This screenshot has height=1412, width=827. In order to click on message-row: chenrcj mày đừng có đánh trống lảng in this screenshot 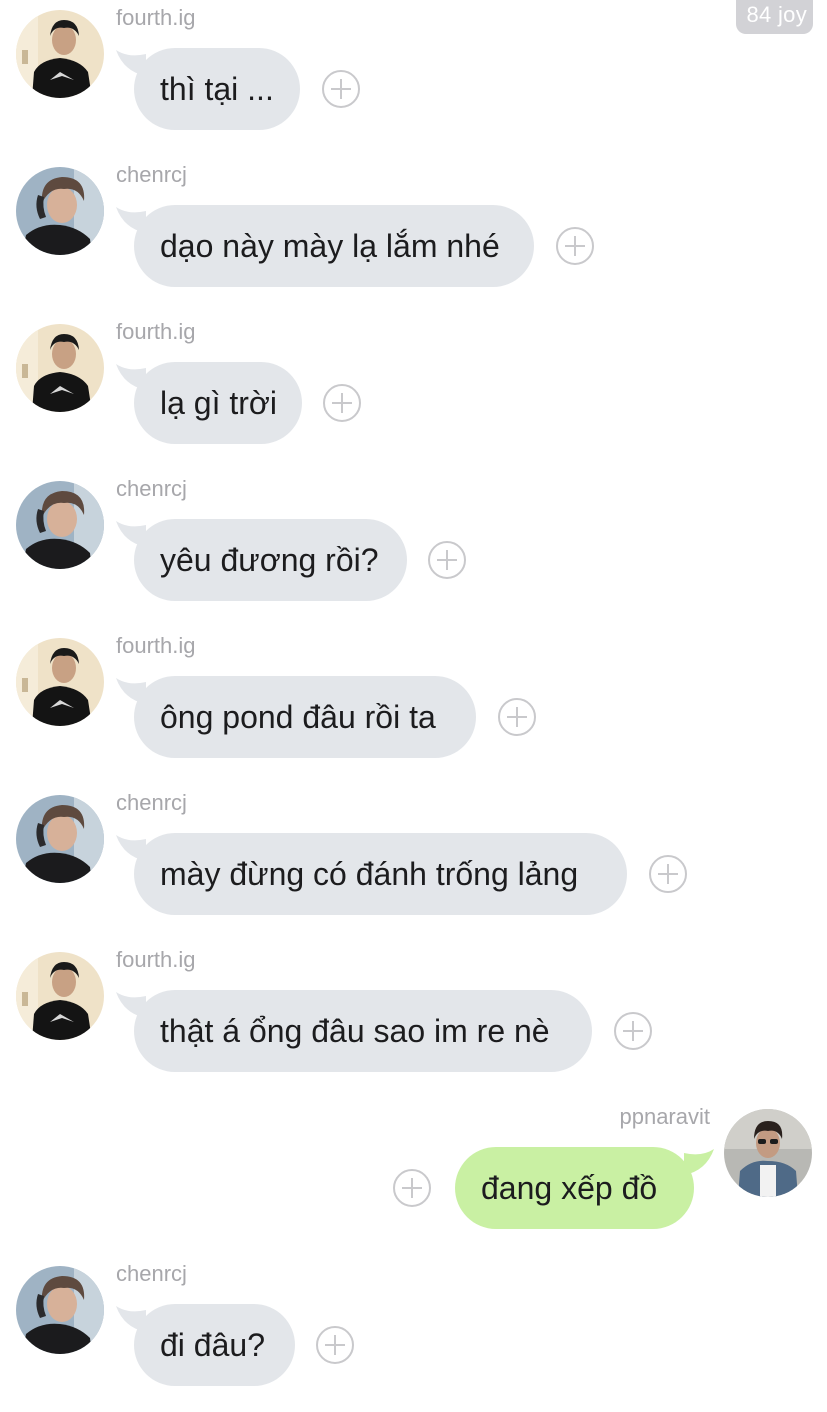, I will do `click(413, 866)`.